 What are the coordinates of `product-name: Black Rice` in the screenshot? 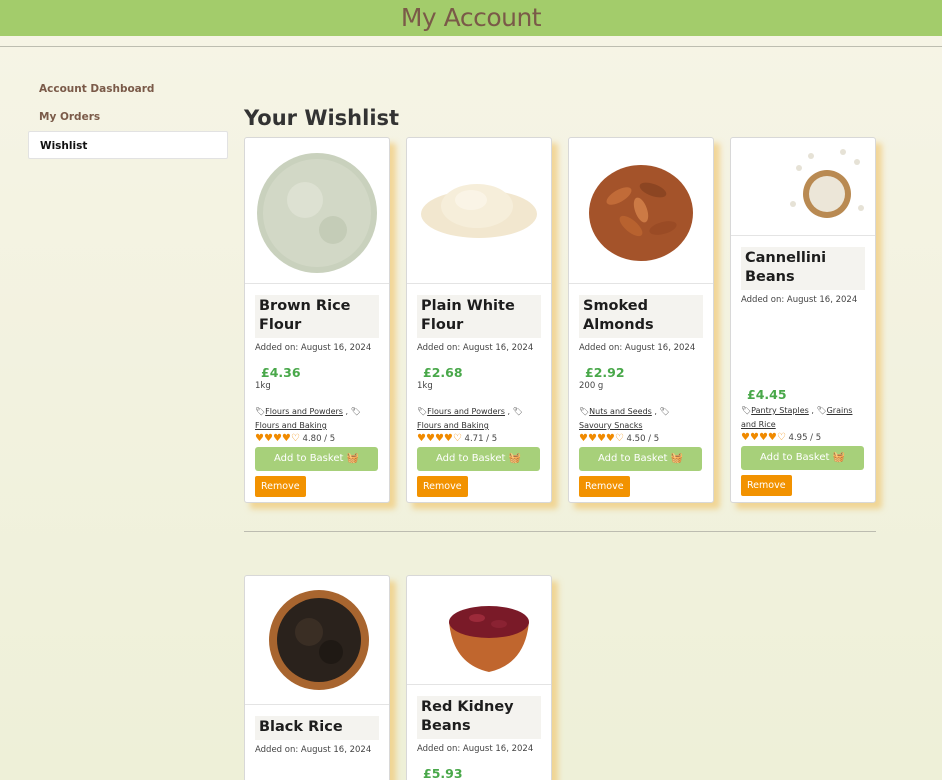 It's located at (317, 728).